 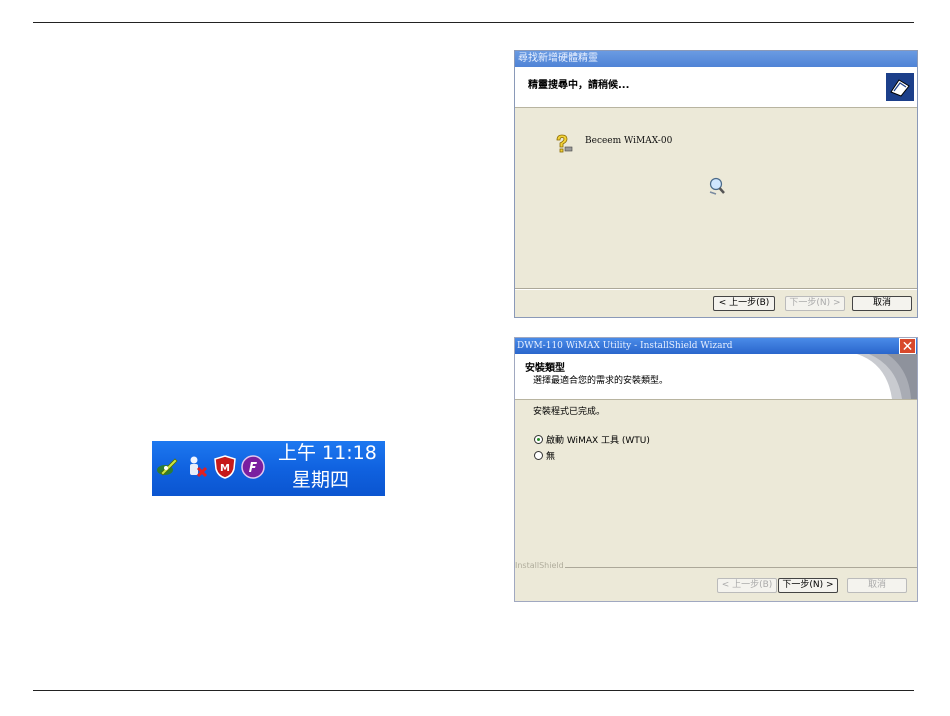 I want to click on mcafee-shield-icon: M, so click(x=225, y=467).